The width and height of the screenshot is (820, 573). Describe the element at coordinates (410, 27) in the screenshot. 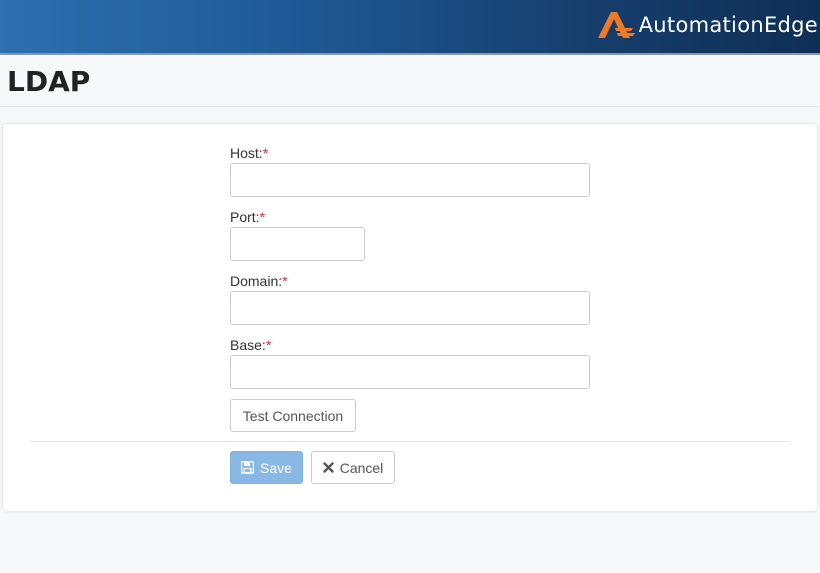

I see `top-bar: AutomationEdge` at that location.